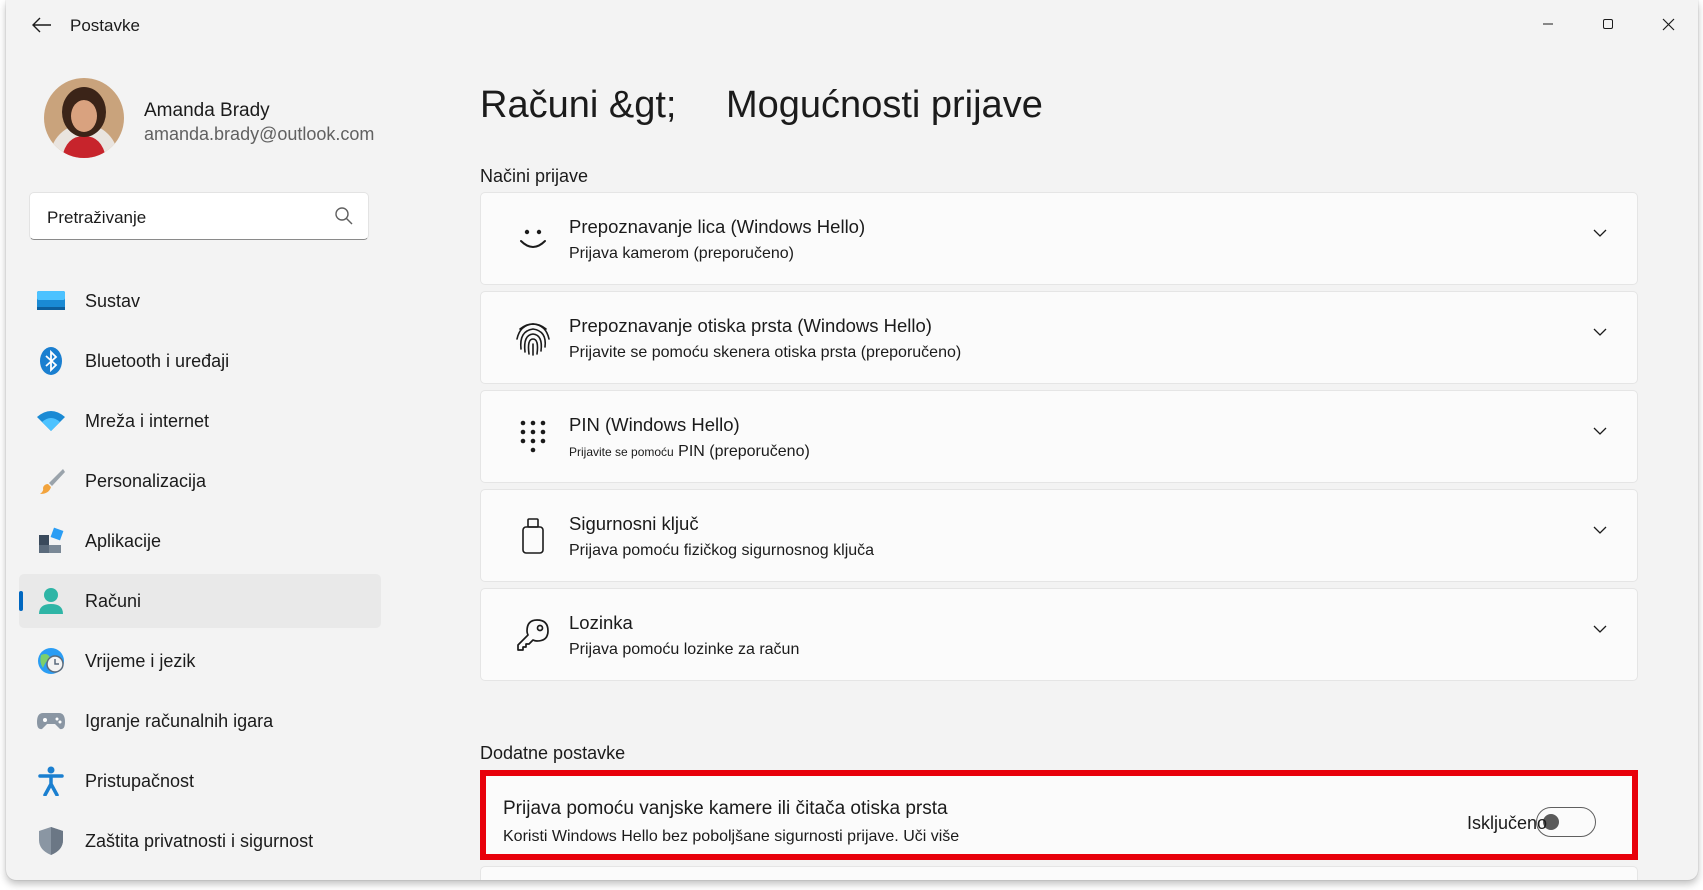  I want to click on close-button, so click(1668, 24).